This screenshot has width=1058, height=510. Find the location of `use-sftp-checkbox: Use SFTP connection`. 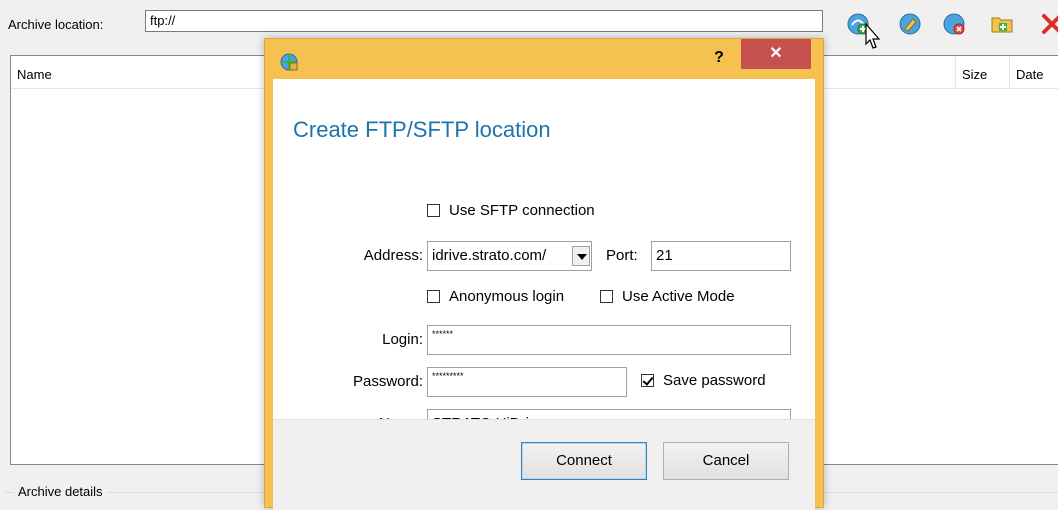

use-sftp-checkbox: Use SFTP connection is located at coordinates (511, 210).